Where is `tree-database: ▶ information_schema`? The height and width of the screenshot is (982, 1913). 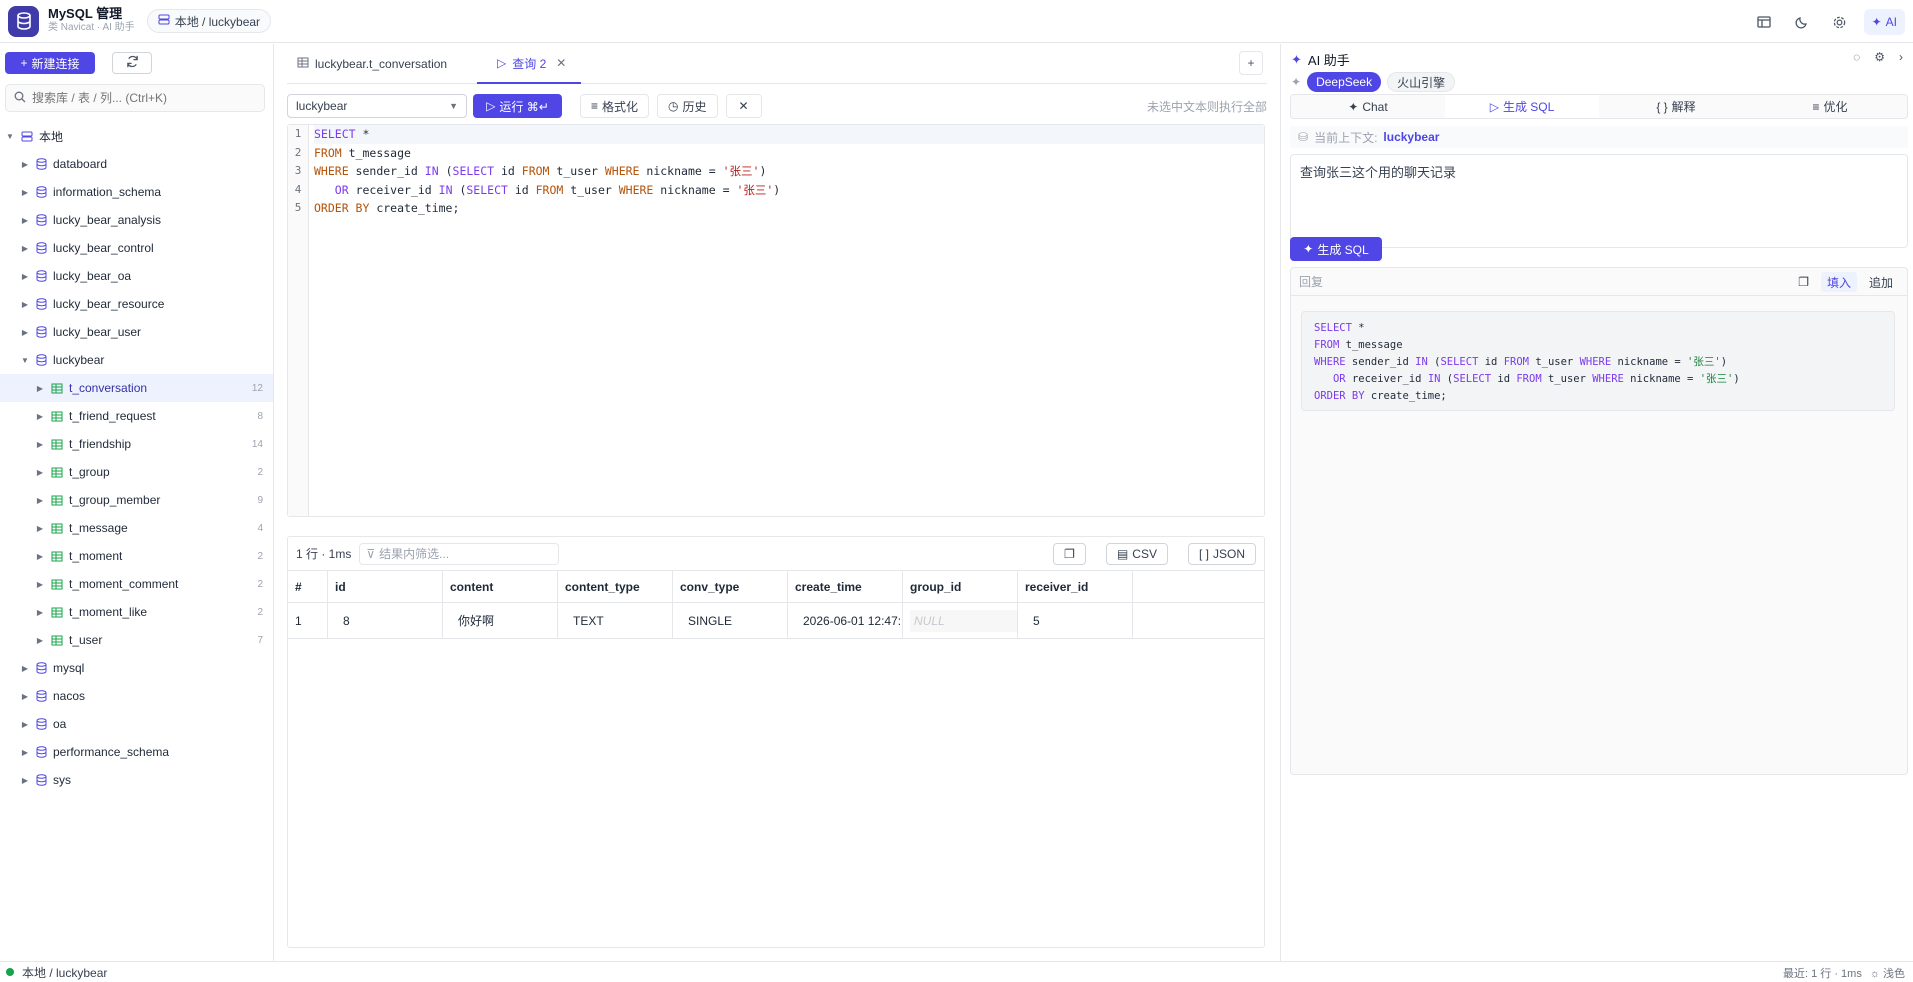 tree-database: ▶ information_schema is located at coordinates (136, 192).